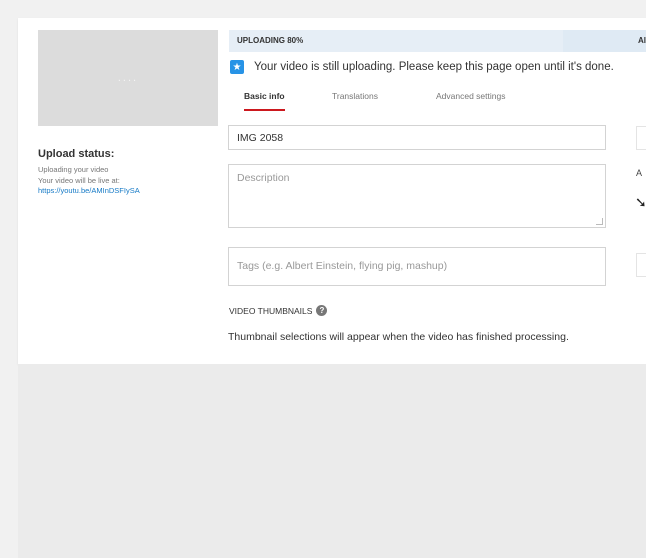 The height and width of the screenshot is (558, 646). What do you see at coordinates (73, 169) in the screenshot?
I see `upload-status-state: Uploading your video` at bounding box center [73, 169].